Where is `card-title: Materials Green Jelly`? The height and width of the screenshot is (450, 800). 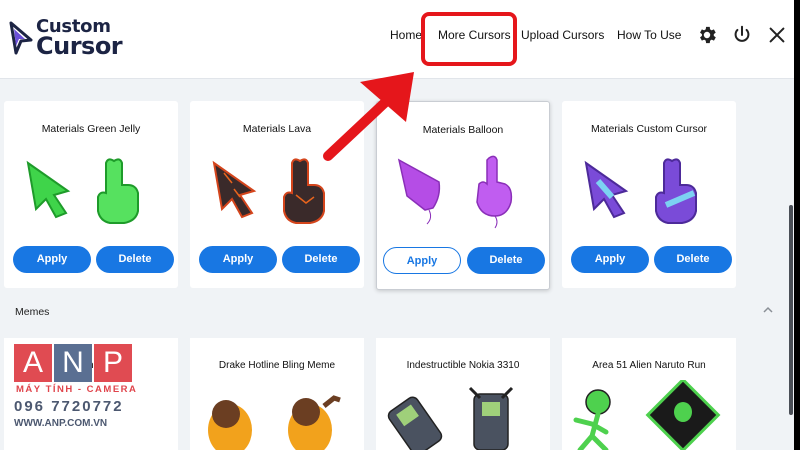
card-title: Materials Green Jelly is located at coordinates (91, 129).